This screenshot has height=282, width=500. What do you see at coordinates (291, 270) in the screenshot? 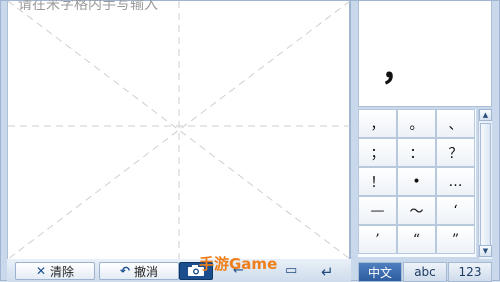
I see `space-icon: ▭` at bounding box center [291, 270].